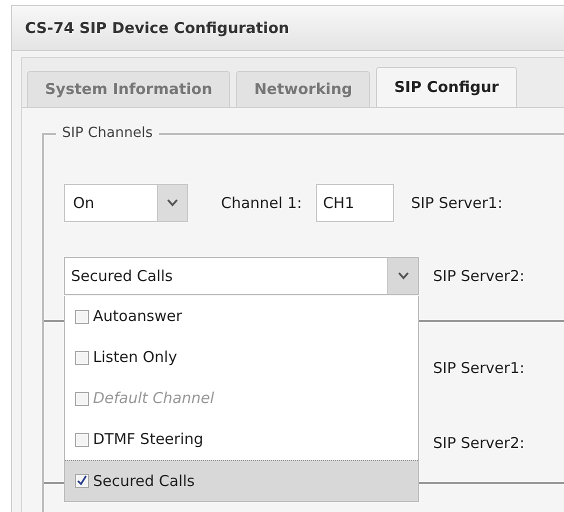  What do you see at coordinates (241, 480) in the screenshot?
I see `menu-option: Secured Calls` at bounding box center [241, 480].